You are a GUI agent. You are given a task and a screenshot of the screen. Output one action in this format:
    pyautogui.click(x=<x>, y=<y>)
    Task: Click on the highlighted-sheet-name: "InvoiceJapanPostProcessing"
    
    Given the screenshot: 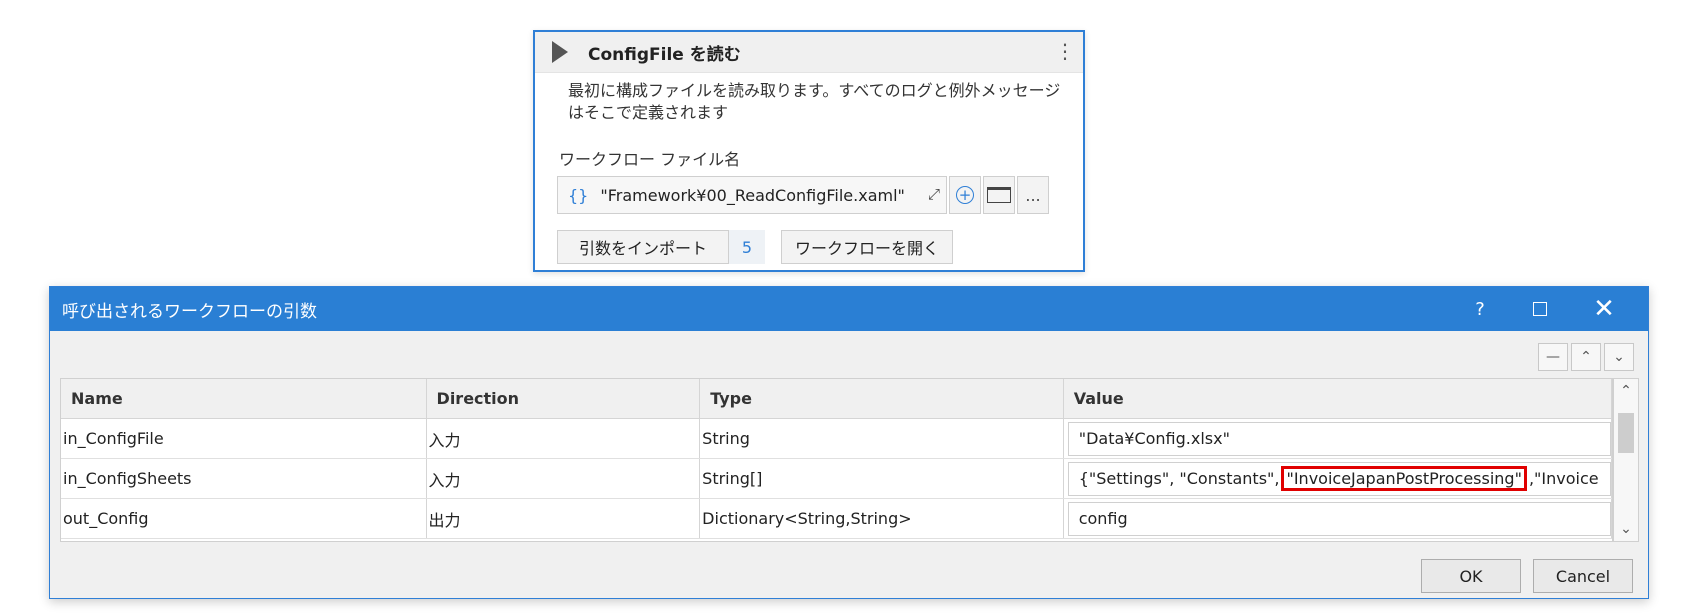 What is the action you would take?
    pyautogui.click(x=1404, y=478)
    